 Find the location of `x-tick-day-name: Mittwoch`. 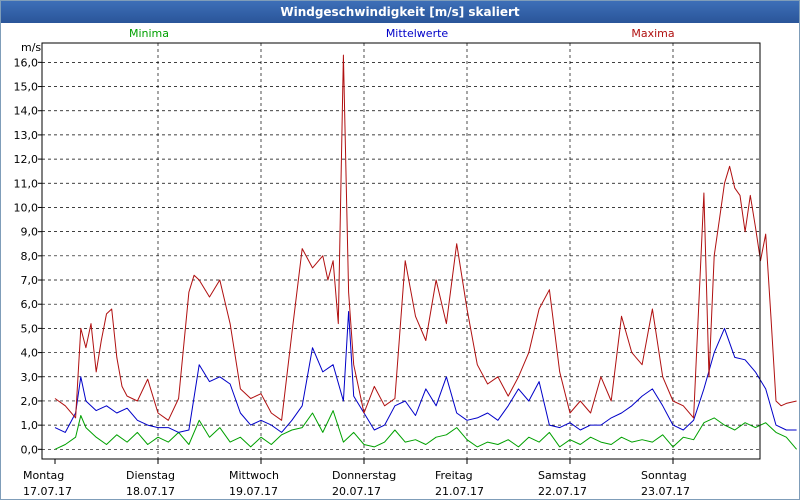

x-tick-day-name: Mittwoch is located at coordinates (254, 475).